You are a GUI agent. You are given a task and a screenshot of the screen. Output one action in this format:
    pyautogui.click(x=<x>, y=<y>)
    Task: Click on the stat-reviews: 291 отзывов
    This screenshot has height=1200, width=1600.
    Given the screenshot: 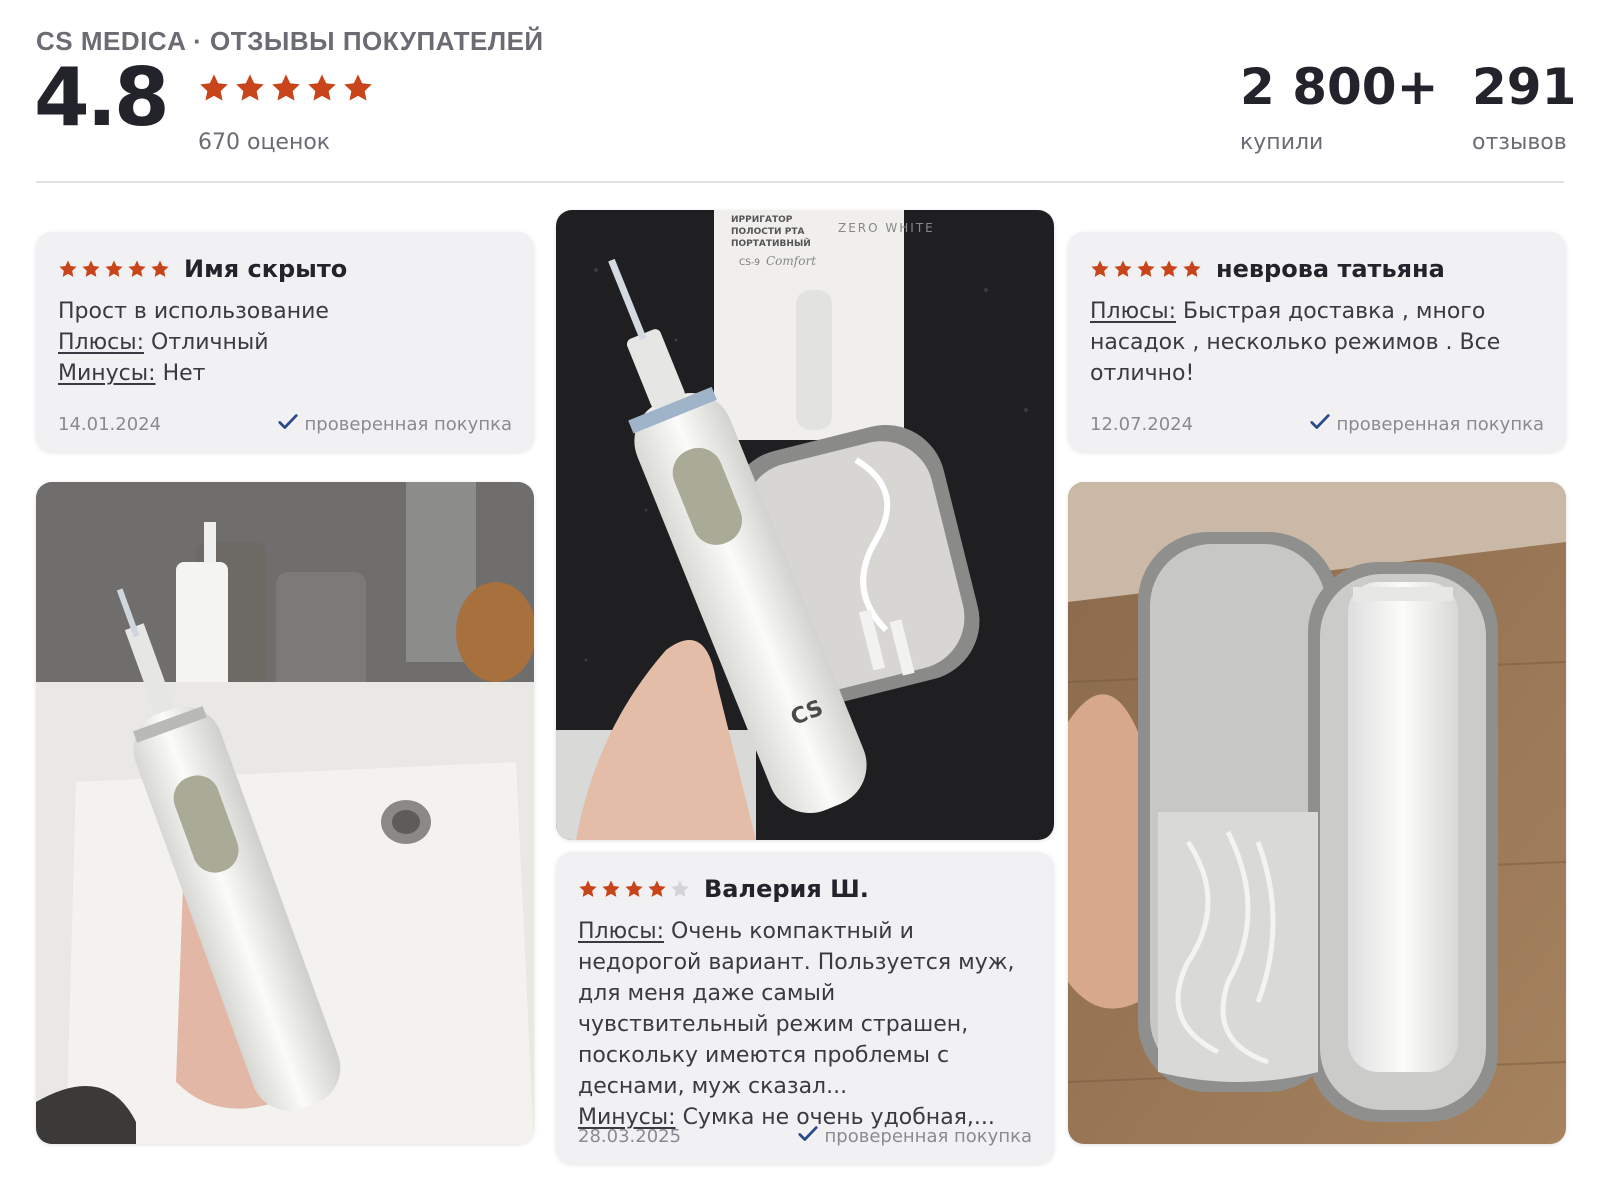 What is the action you would take?
    pyautogui.click(x=1524, y=108)
    